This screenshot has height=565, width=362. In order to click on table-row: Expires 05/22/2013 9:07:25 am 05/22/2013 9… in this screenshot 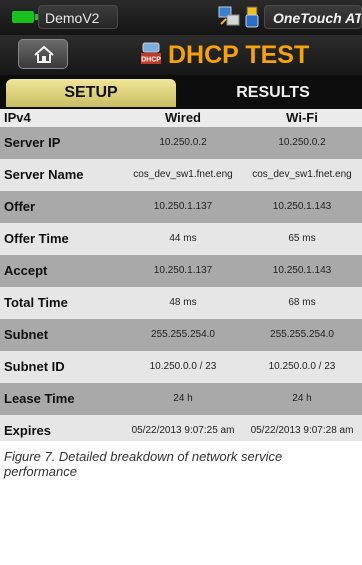, I will do `click(181, 428)`.